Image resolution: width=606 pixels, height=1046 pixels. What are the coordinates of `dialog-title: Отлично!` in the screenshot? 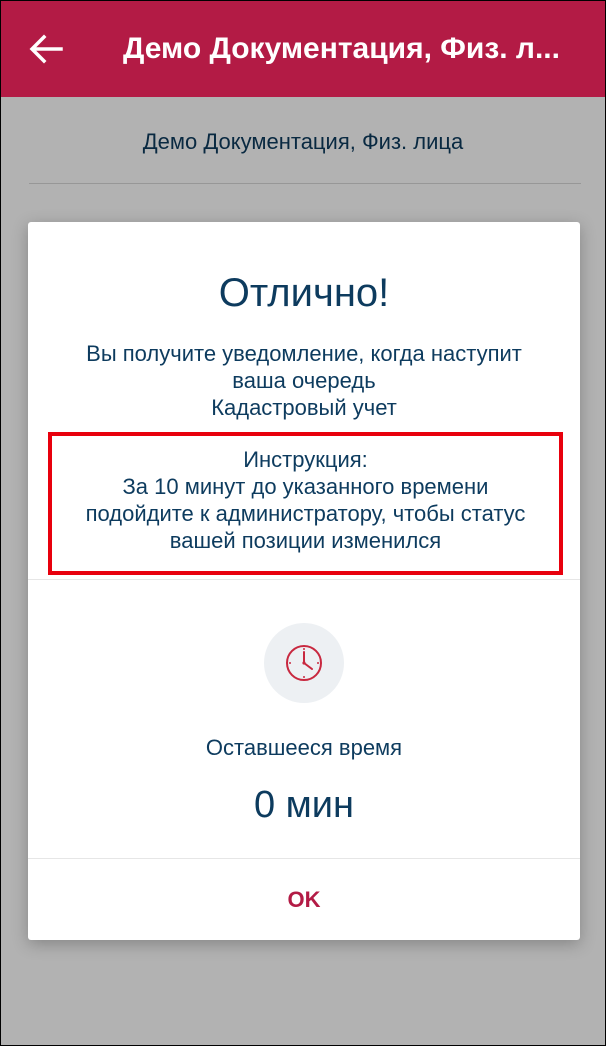 It's located at (304, 293).